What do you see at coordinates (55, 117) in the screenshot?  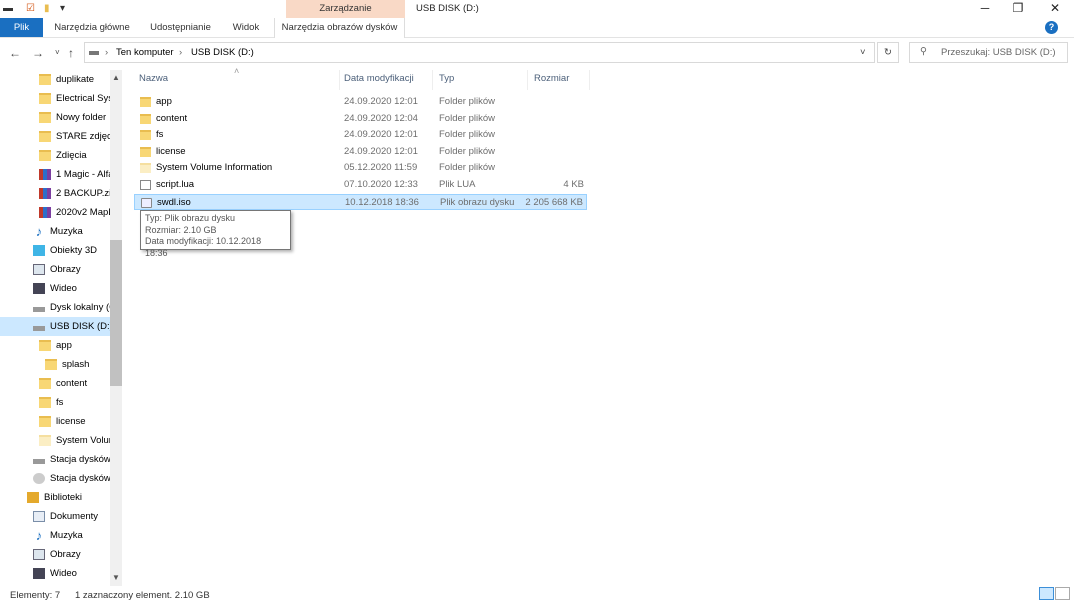 I see `nav-item: Nowy folder` at bounding box center [55, 117].